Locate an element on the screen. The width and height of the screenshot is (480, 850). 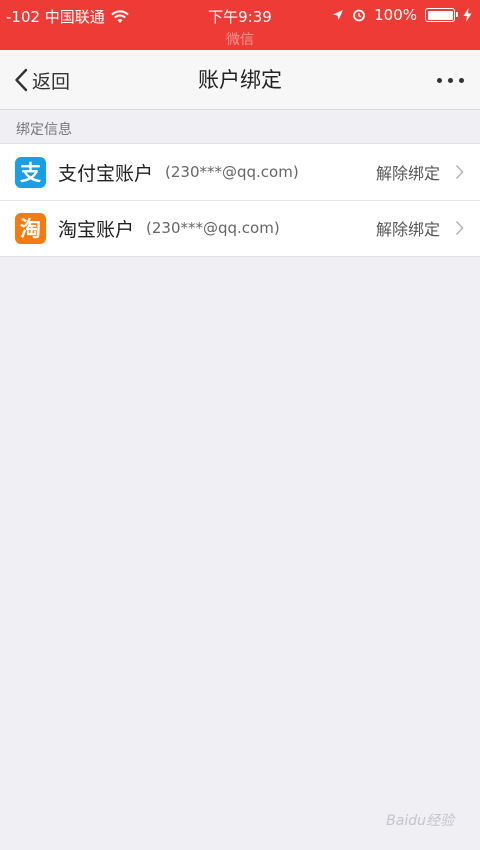
account-name: 支付宝账户 is located at coordinates (106, 173).